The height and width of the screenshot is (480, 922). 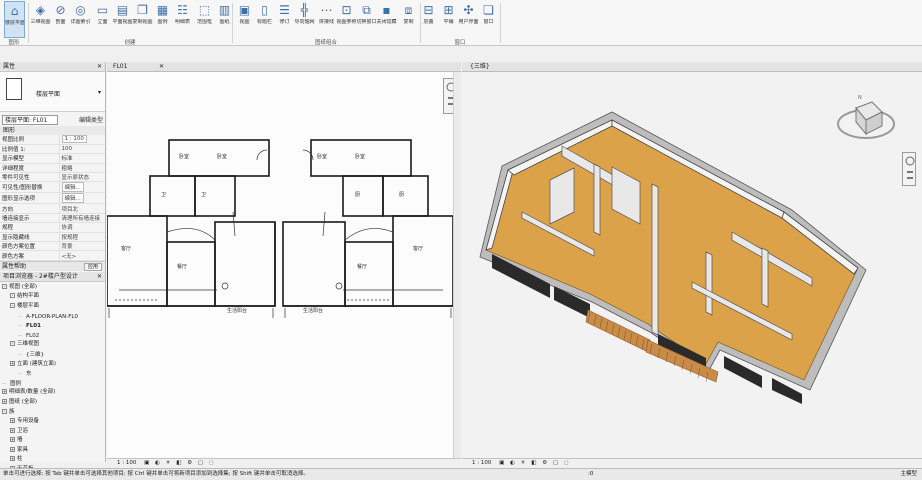 What do you see at coordinates (30, 119) in the screenshot?
I see `instance-selector: 楼层平面: FL01` at bounding box center [30, 119].